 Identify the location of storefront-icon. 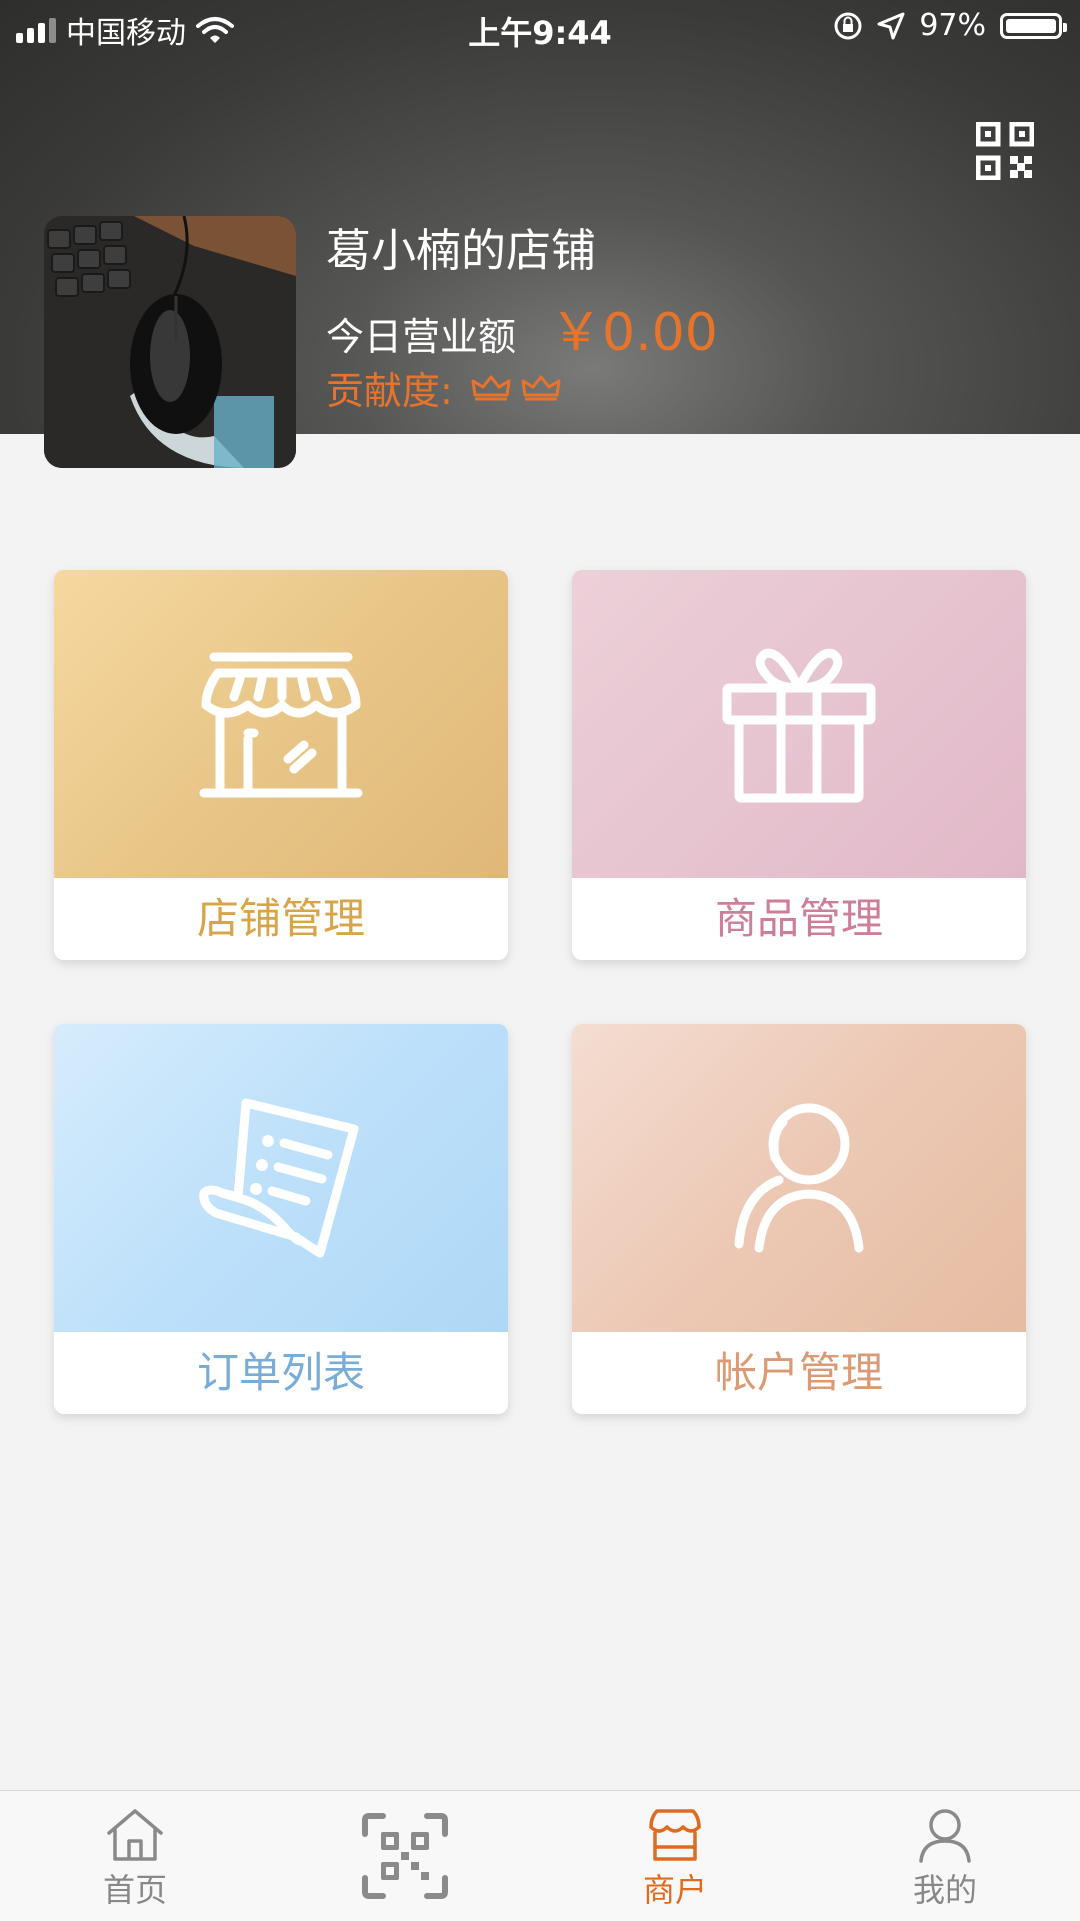
(281, 725).